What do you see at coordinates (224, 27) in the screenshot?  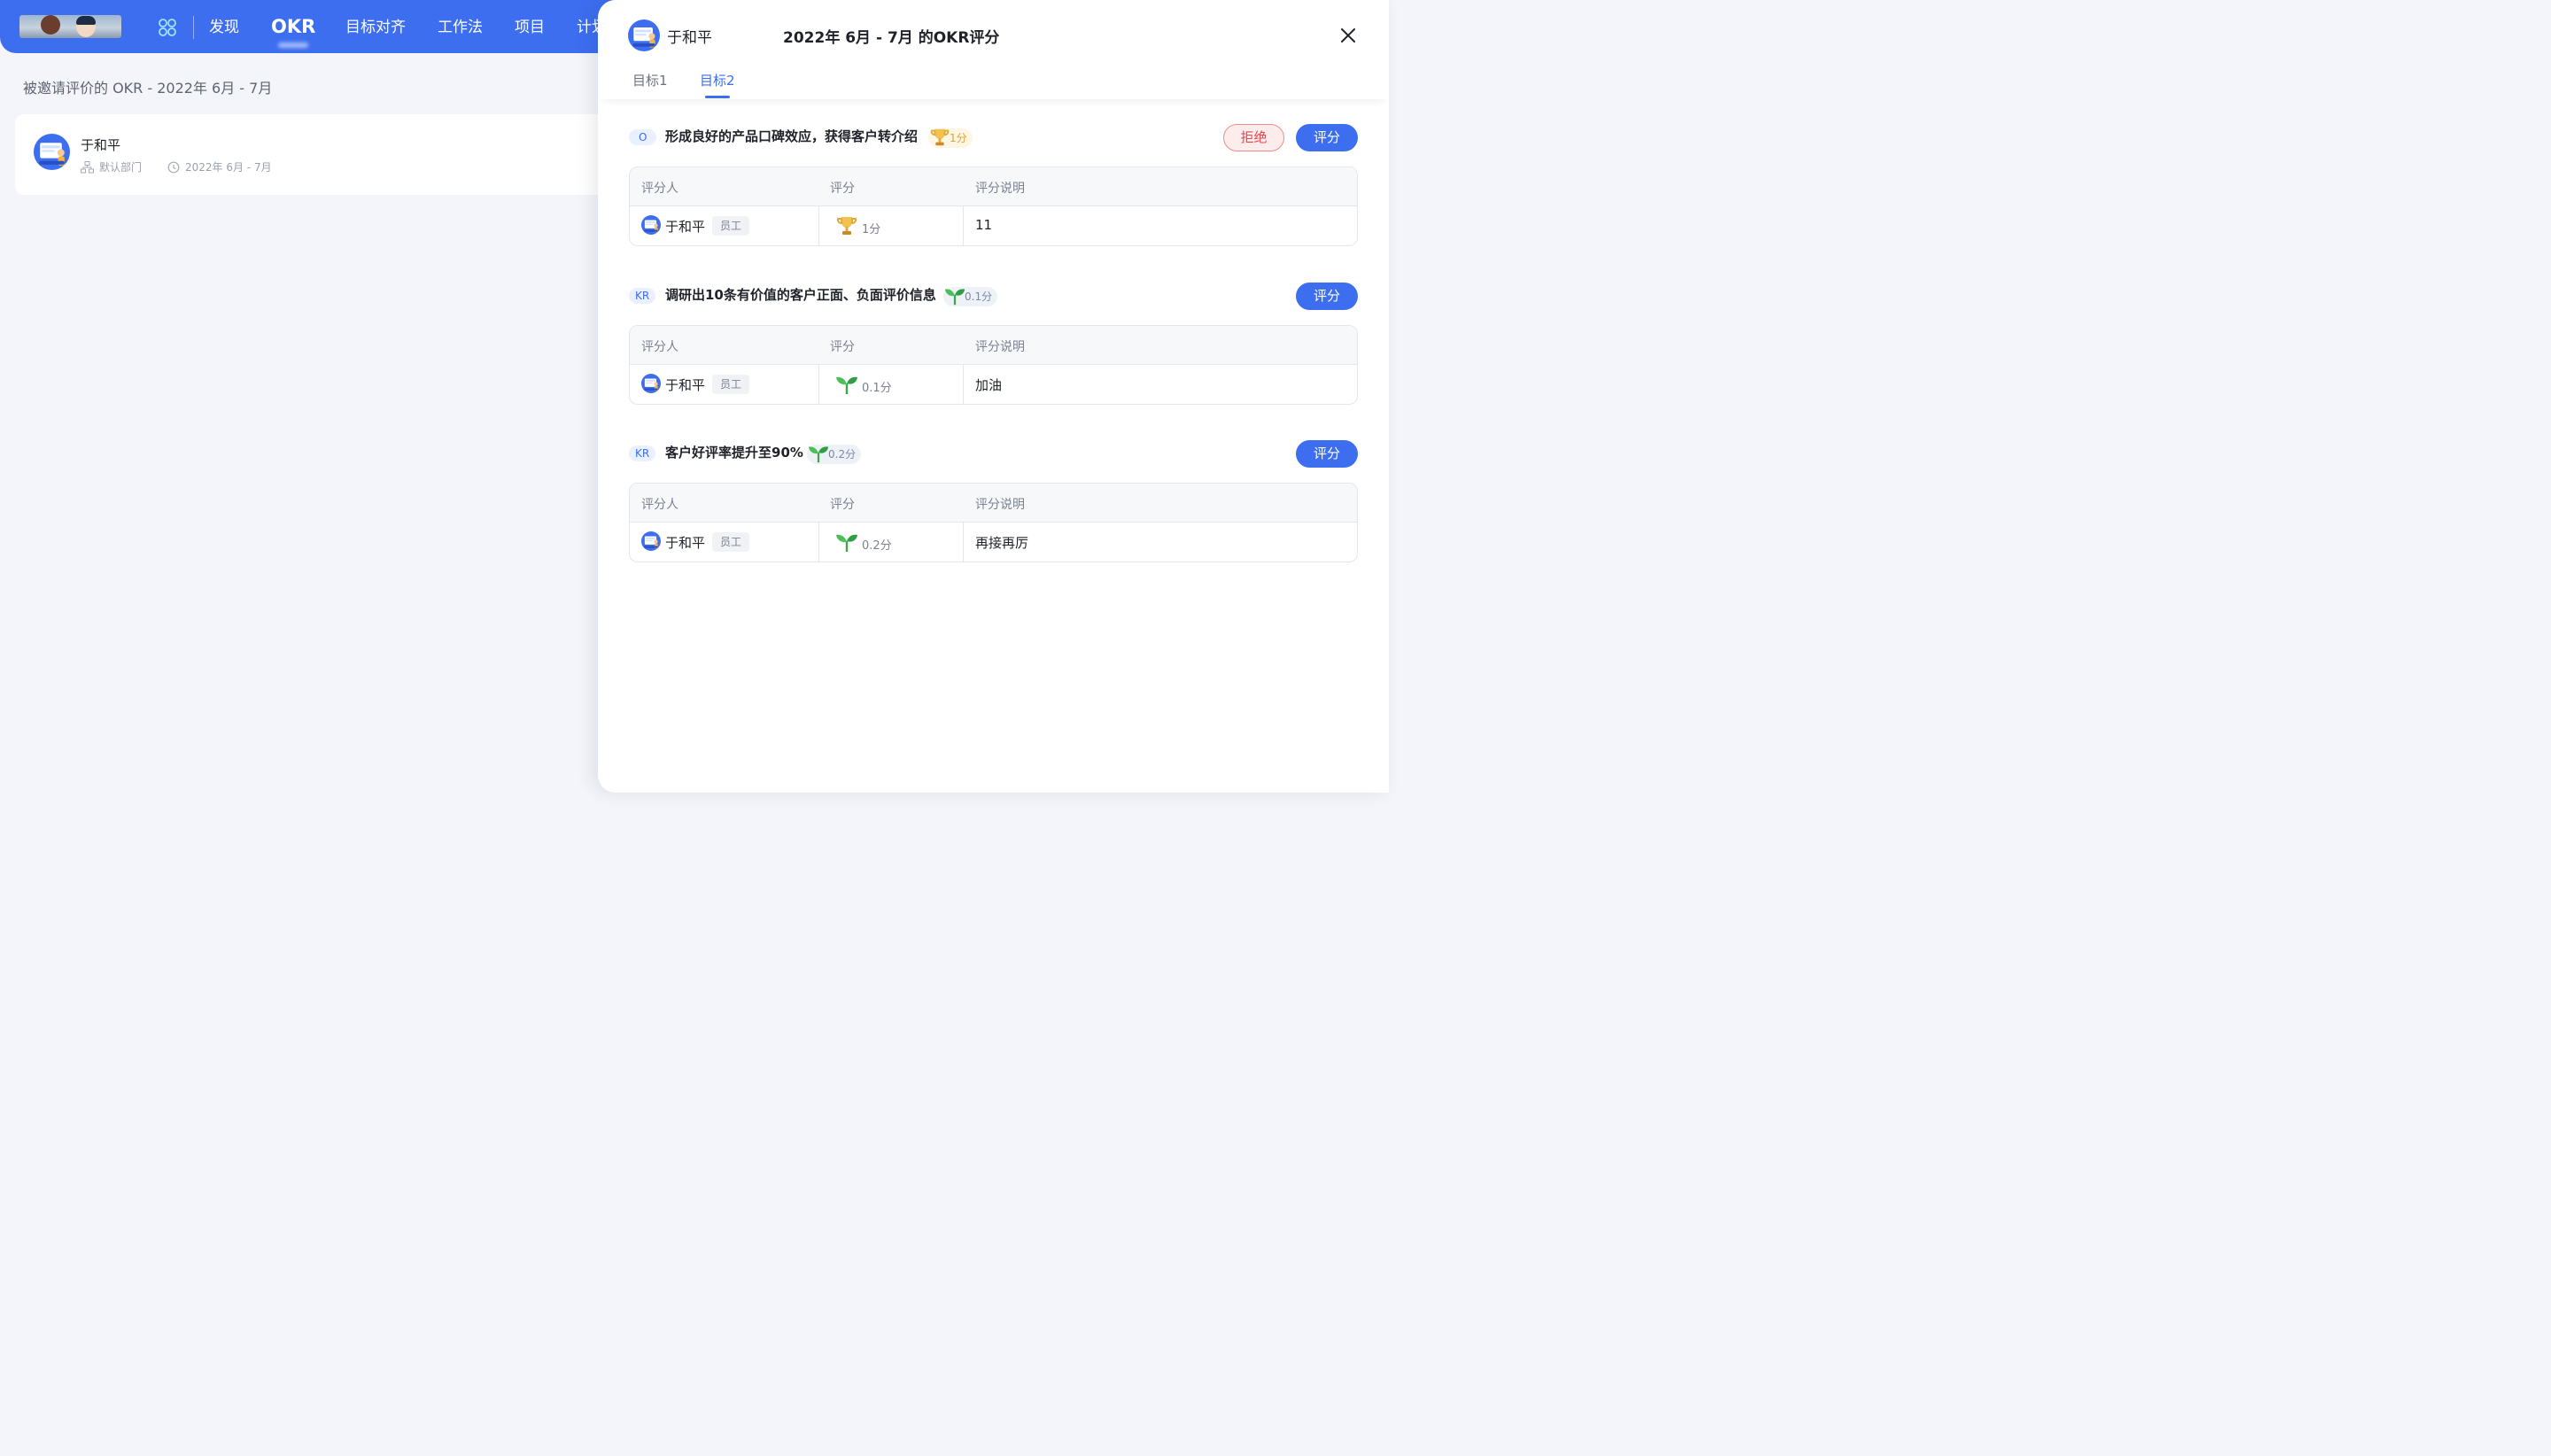 I see `nav-item-discover: 发现` at bounding box center [224, 27].